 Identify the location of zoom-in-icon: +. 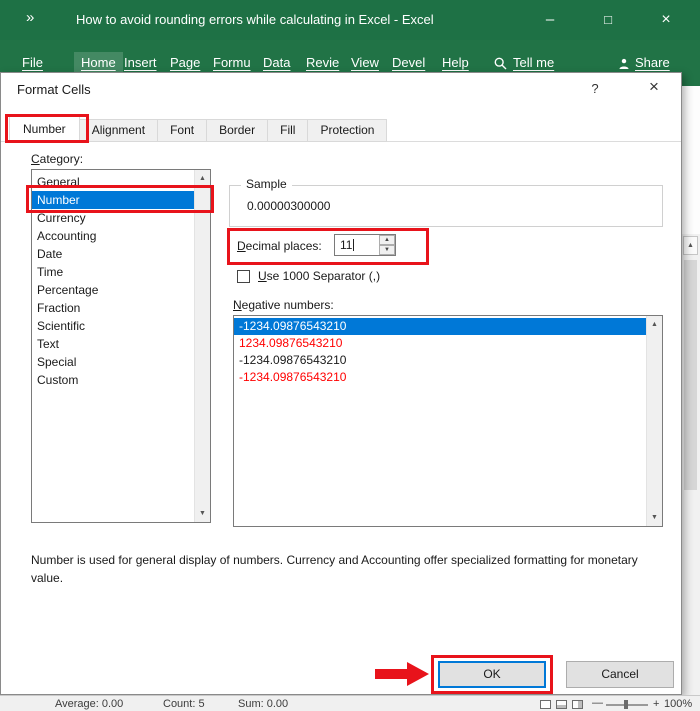
(656, 704).